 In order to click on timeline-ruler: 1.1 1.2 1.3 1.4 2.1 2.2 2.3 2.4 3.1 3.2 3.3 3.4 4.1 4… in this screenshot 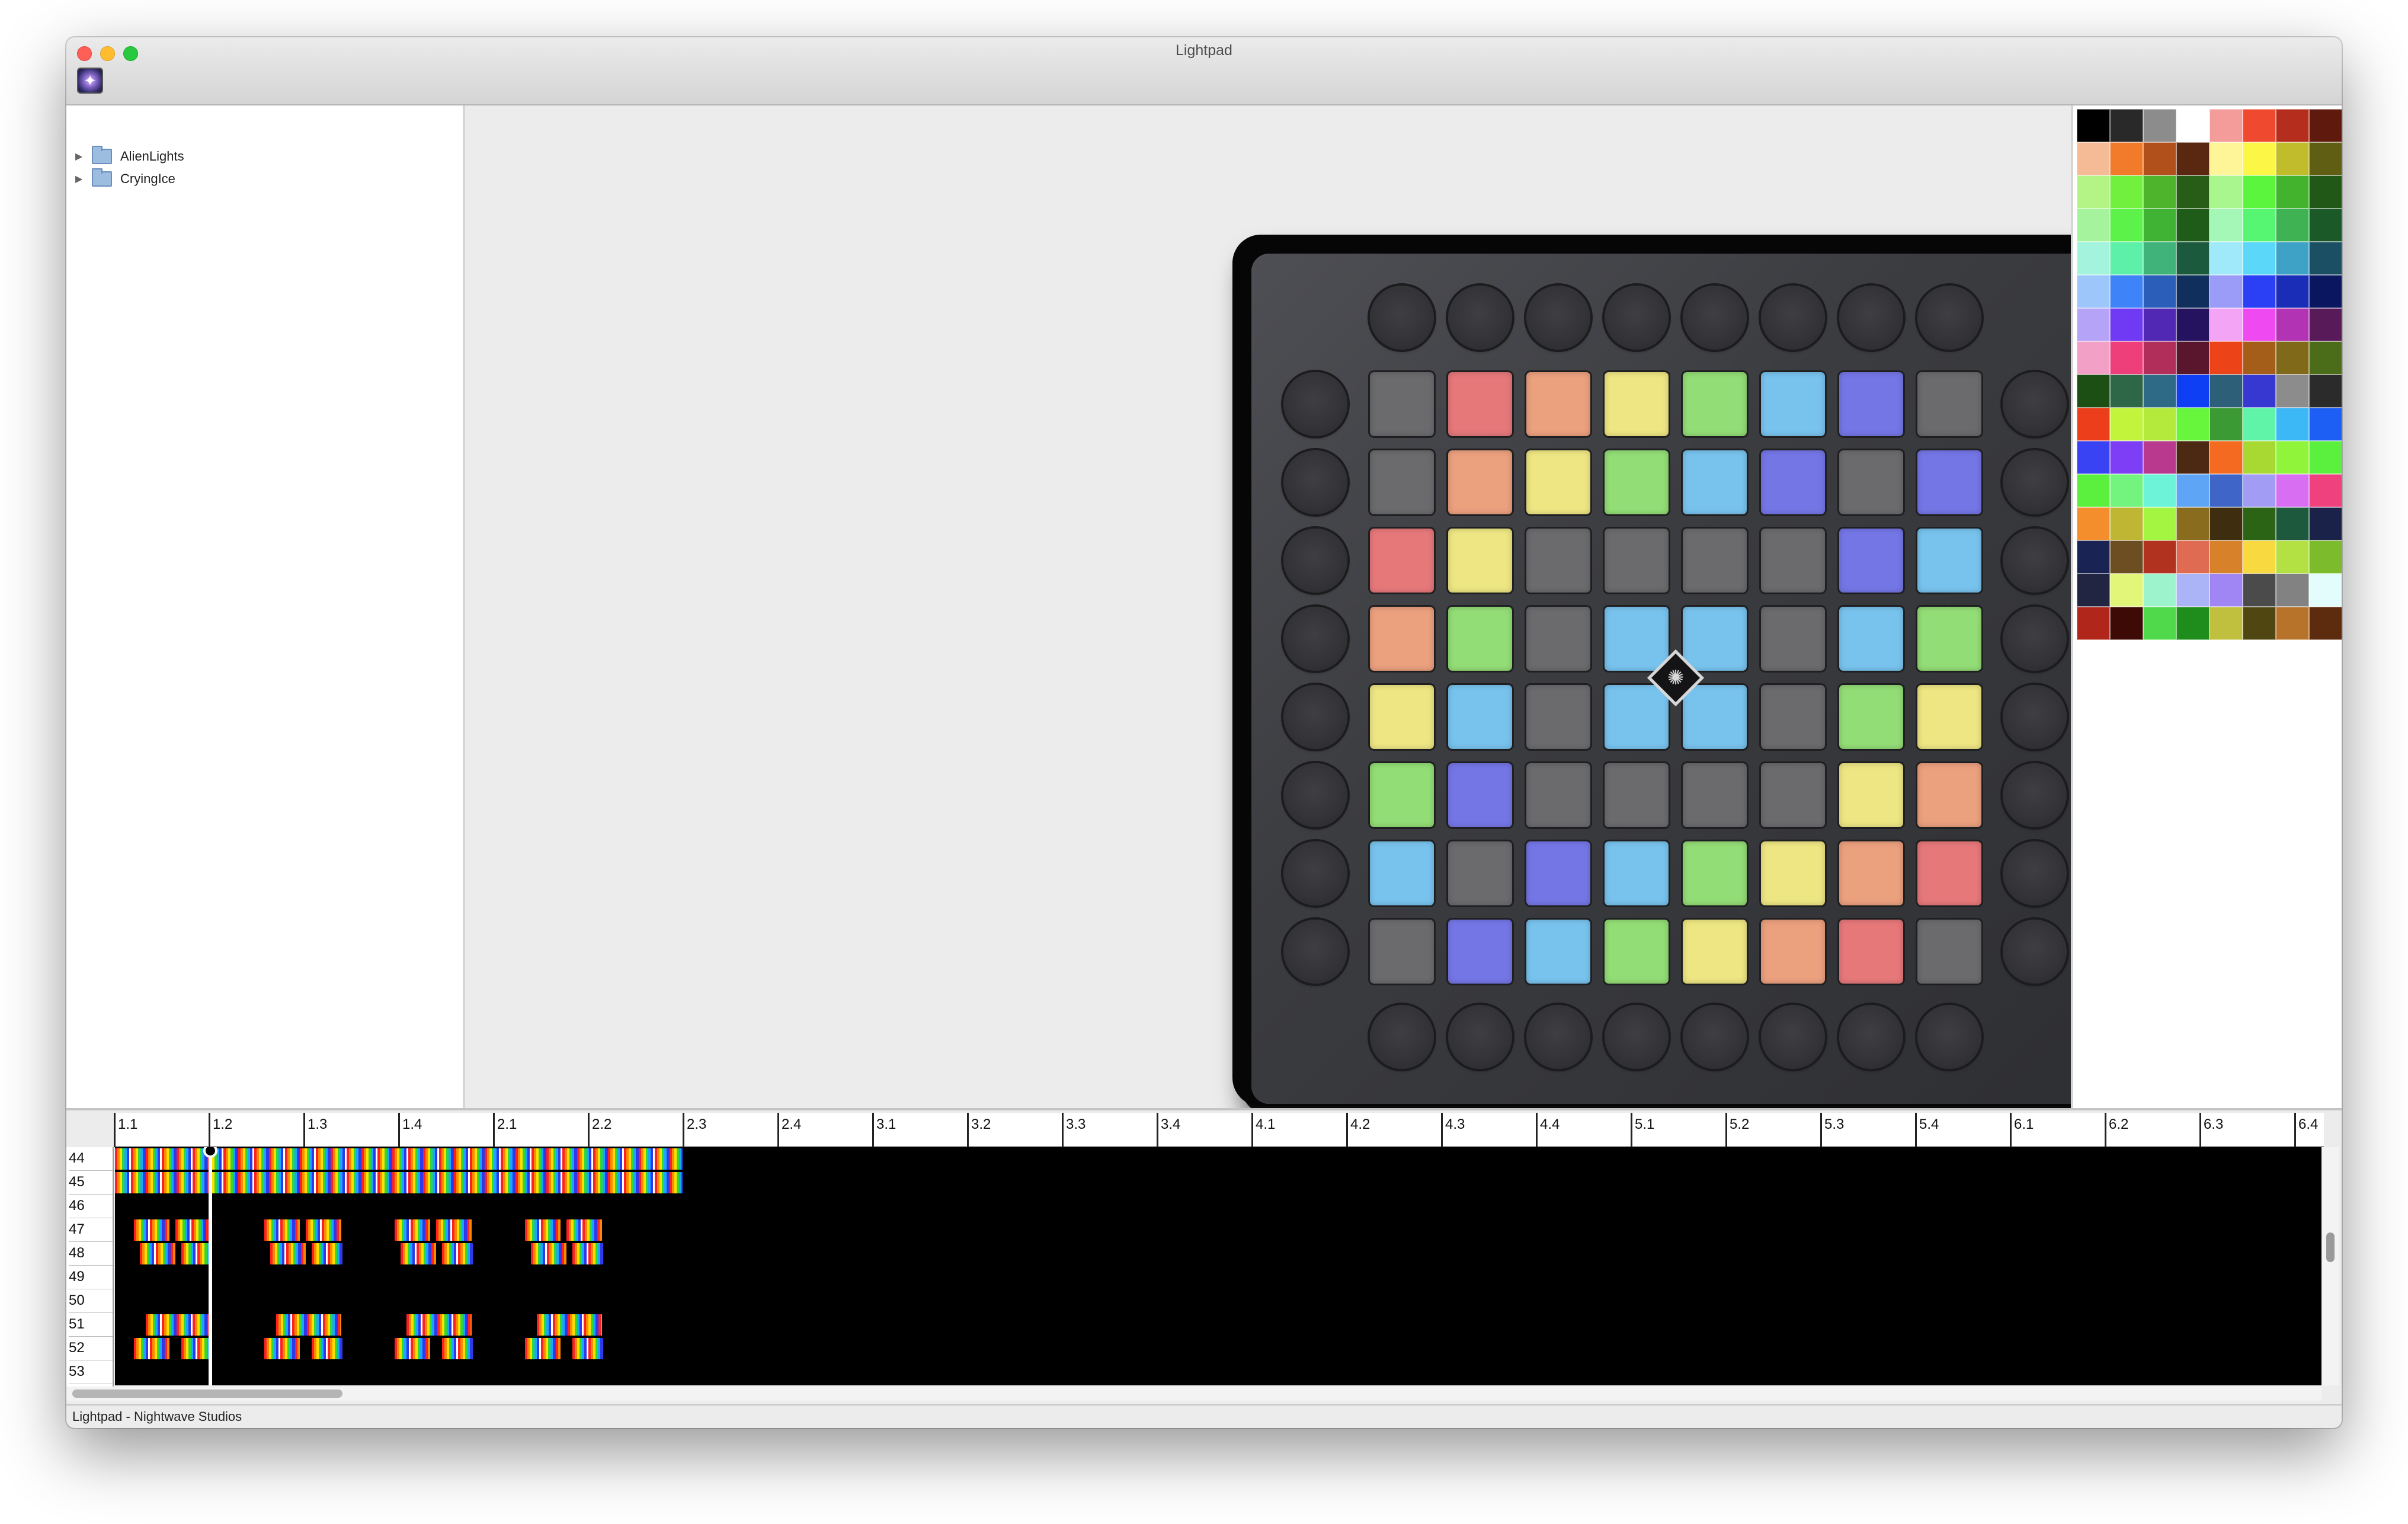, I will do `click(1219, 1130)`.